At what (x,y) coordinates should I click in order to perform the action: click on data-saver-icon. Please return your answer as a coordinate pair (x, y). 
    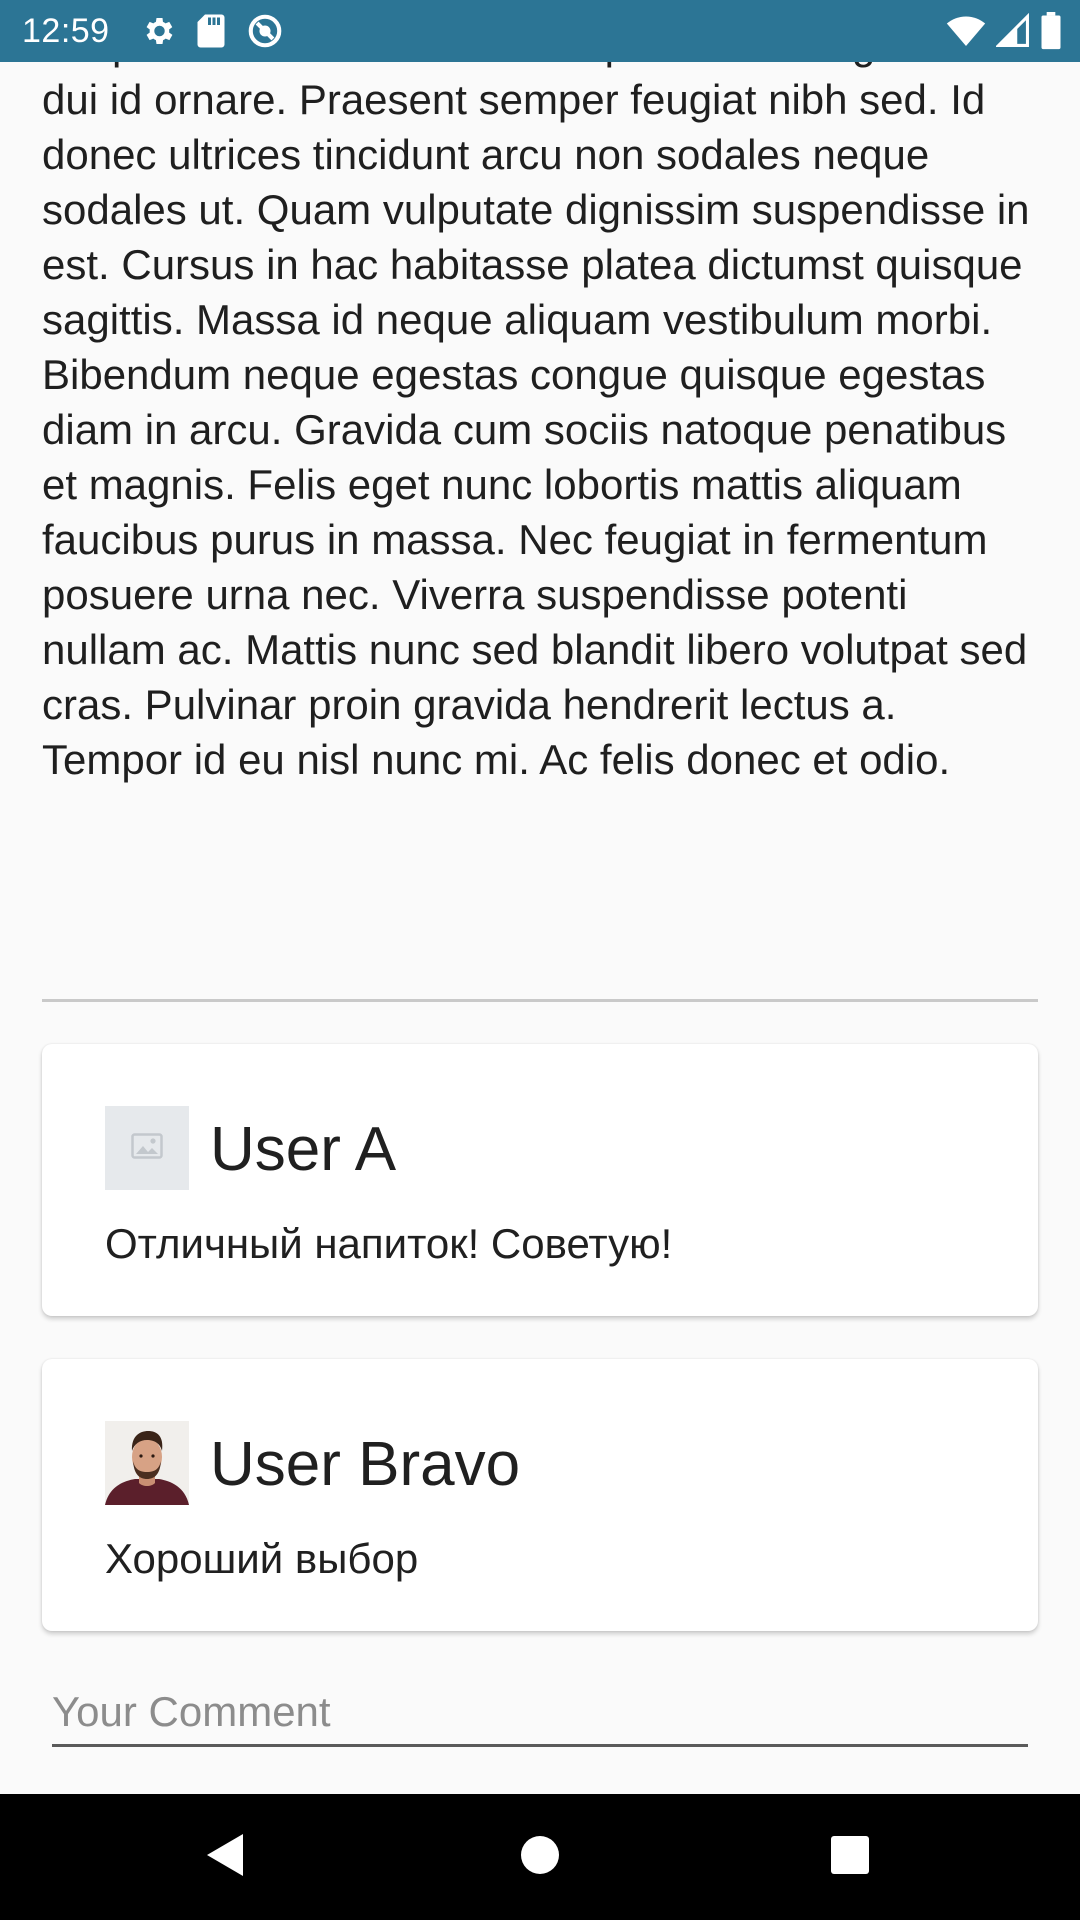
    Looking at the image, I should click on (265, 31).